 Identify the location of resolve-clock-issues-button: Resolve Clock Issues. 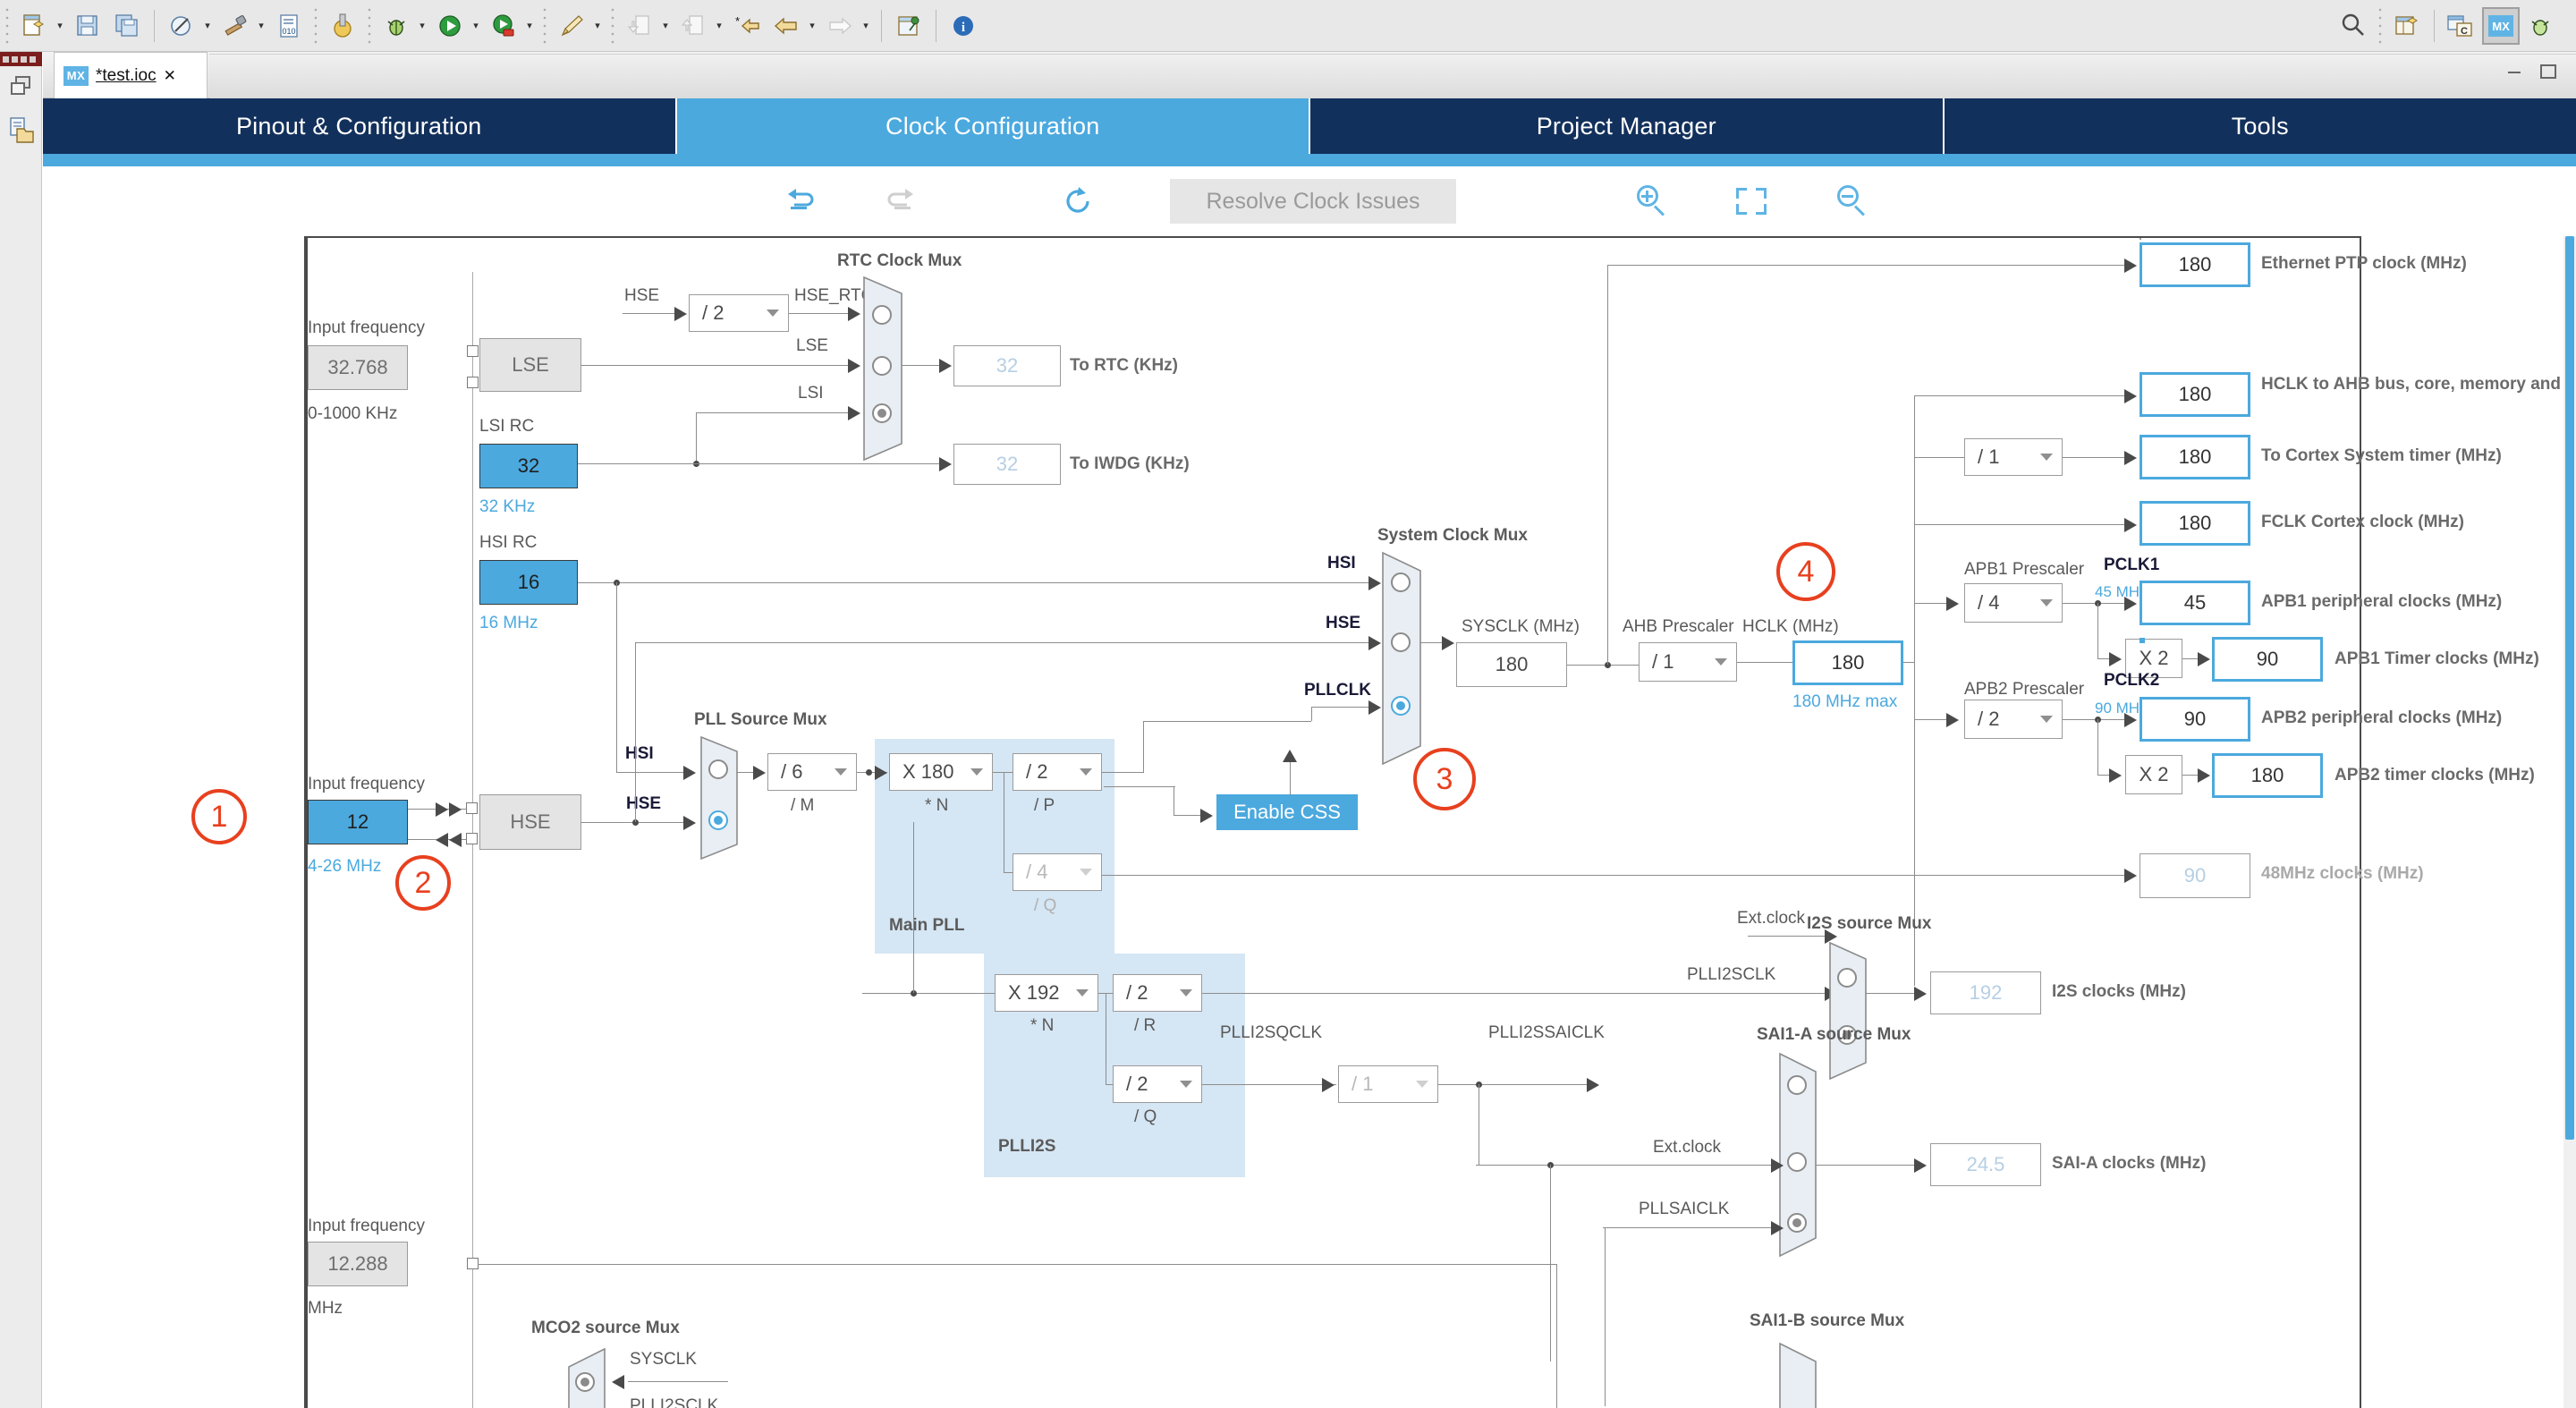
(1313, 202).